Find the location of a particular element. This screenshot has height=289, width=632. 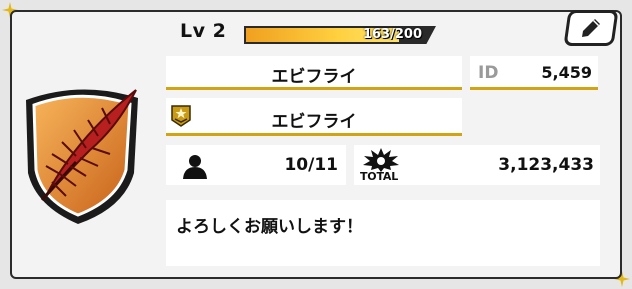

person-icon is located at coordinates (195, 167).